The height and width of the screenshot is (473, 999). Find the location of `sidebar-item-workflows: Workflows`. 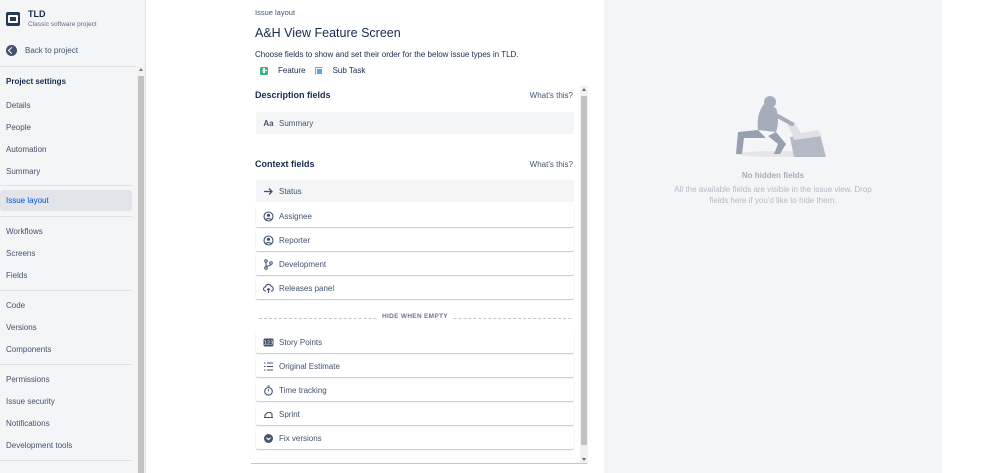

sidebar-item-workflows: Workflows is located at coordinates (66, 231).